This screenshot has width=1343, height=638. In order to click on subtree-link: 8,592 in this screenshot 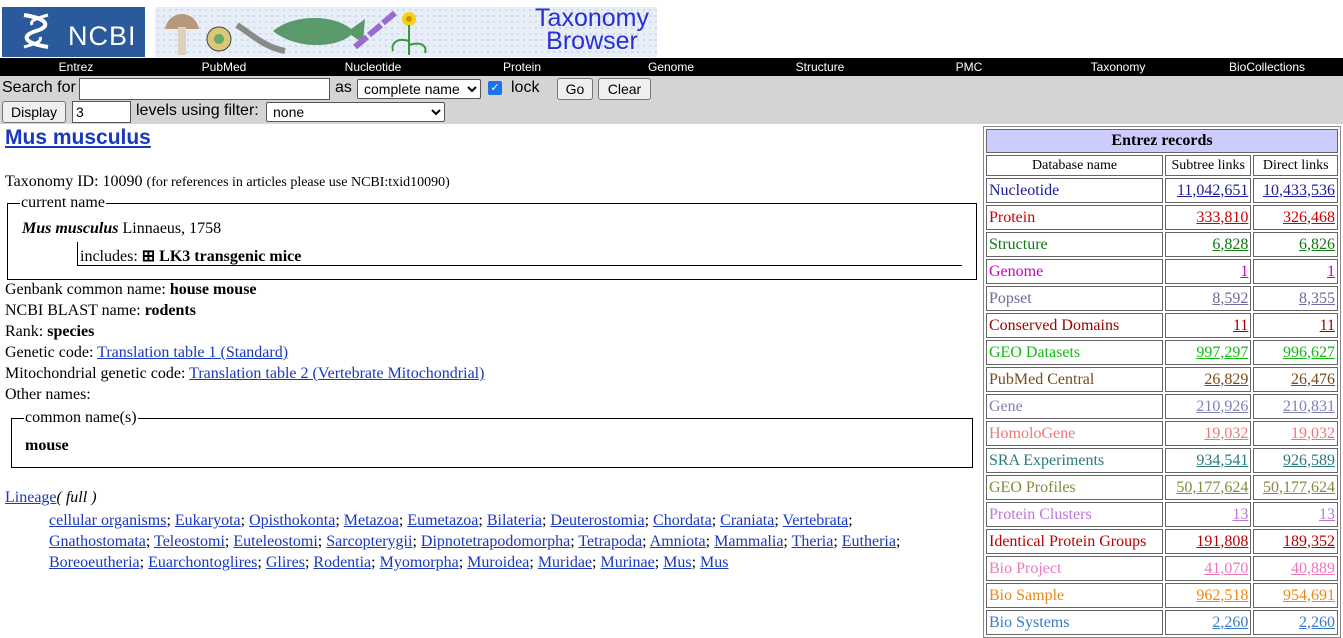, I will do `click(1208, 298)`.